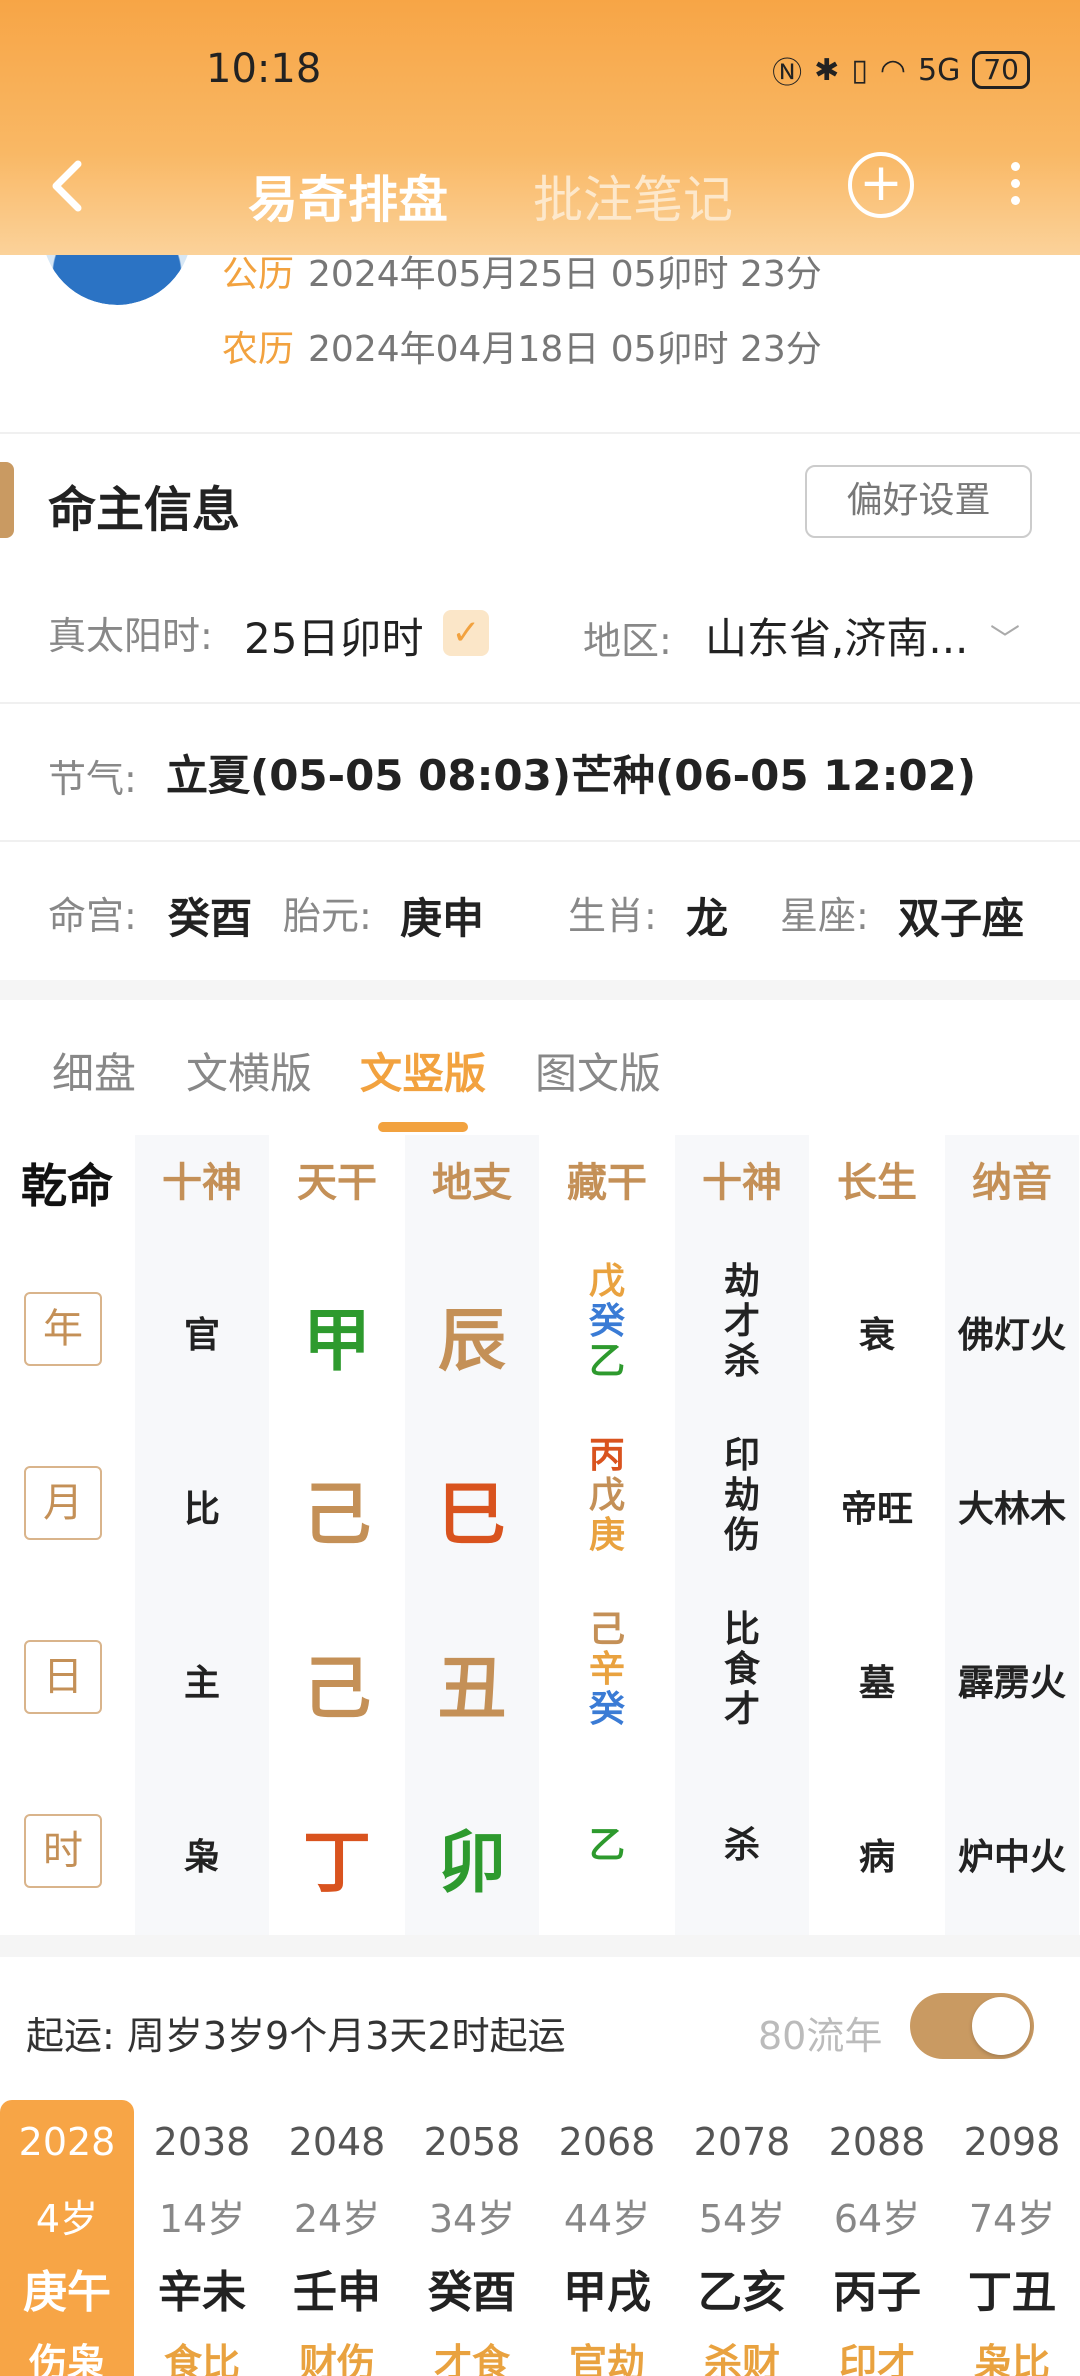 The width and height of the screenshot is (1080, 2376). What do you see at coordinates (741, 1321) in the screenshot?
I see `shishen-stack: 劫 才 杀` at bounding box center [741, 1321].